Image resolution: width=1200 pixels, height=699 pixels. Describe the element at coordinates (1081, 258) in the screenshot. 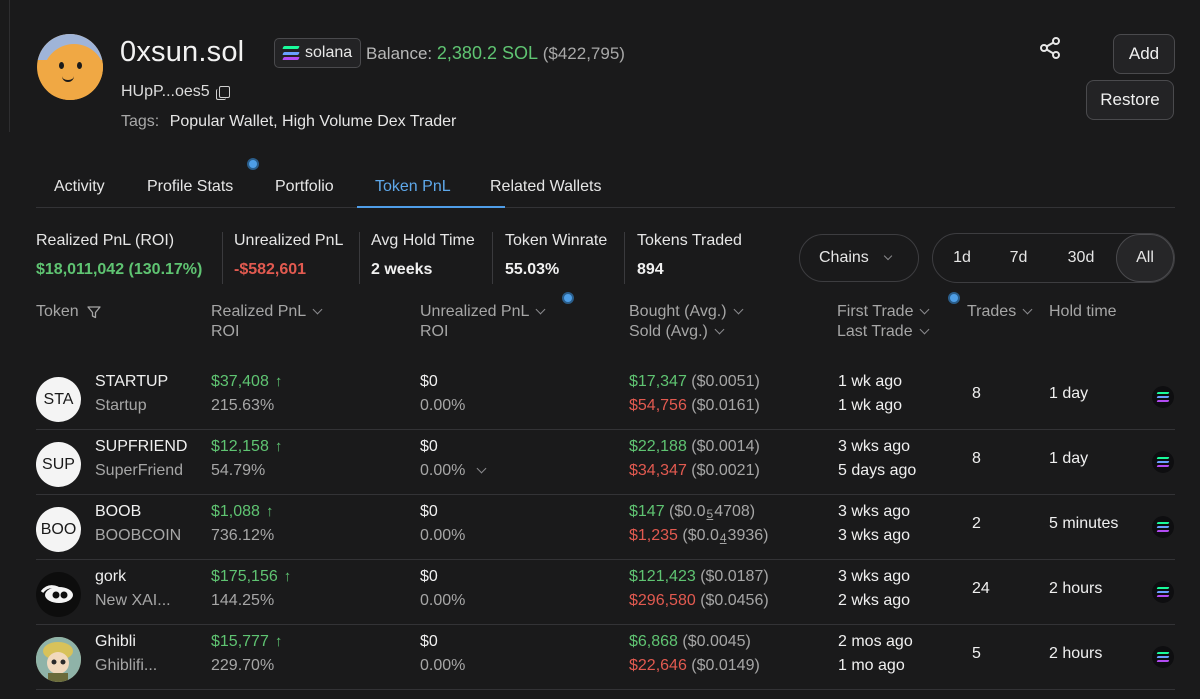

I see `range-30d: 30d` at that location.